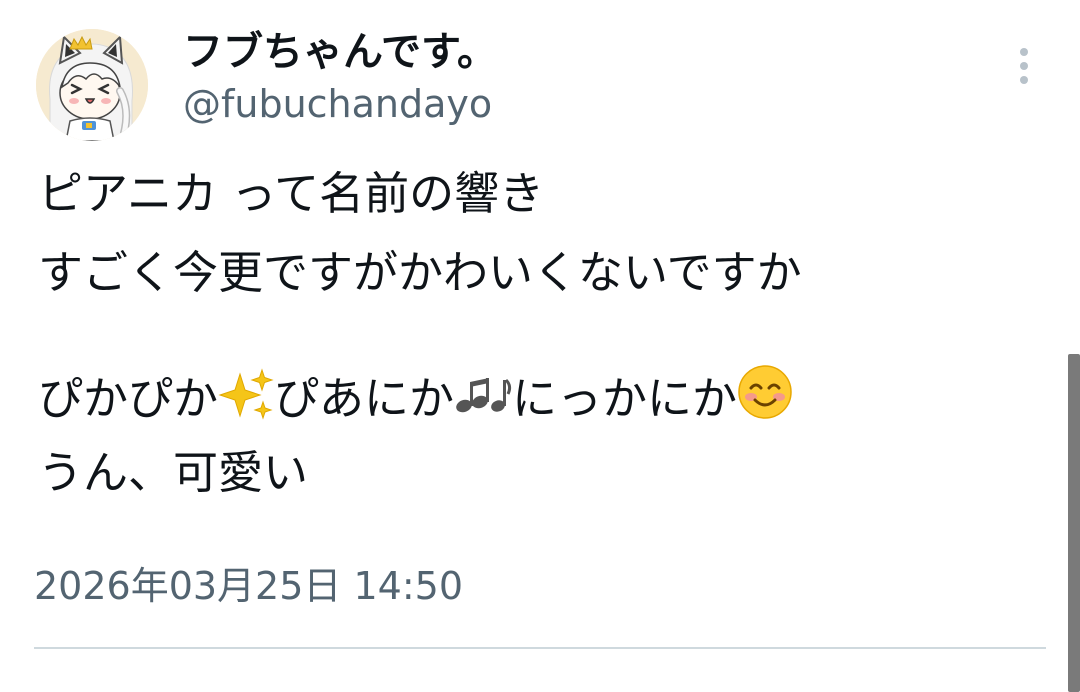 The image size is (1080, 692). Describe the element at coordinates (540, 648) in the screenshot. I see `divider` at that location.